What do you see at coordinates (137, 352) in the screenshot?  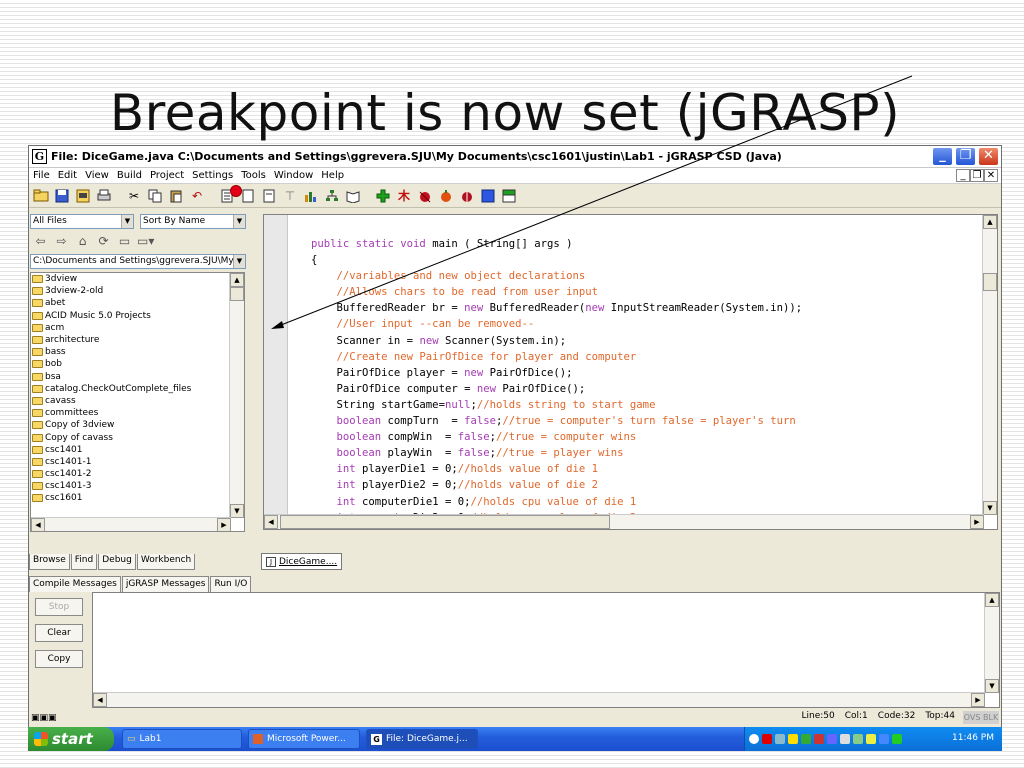 I see `file-list-item: bass` at bounding box center [137, 352].